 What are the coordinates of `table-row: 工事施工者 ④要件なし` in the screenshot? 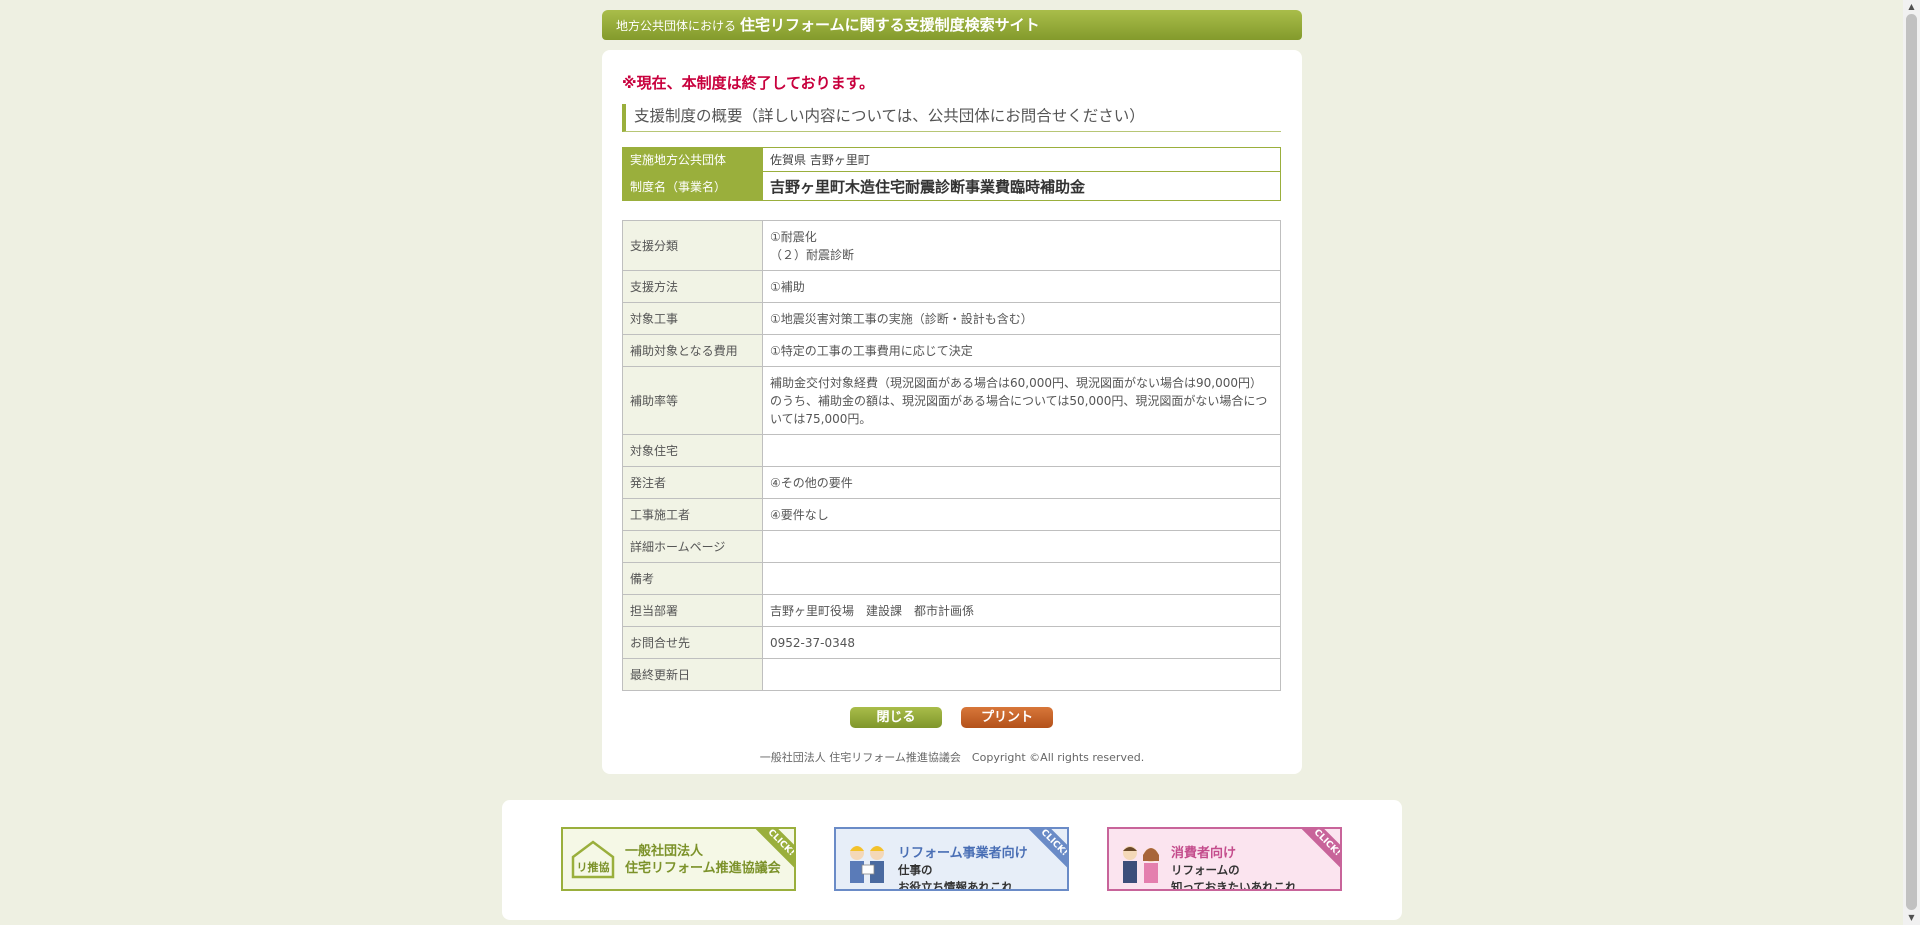 It's located at (951, 514).